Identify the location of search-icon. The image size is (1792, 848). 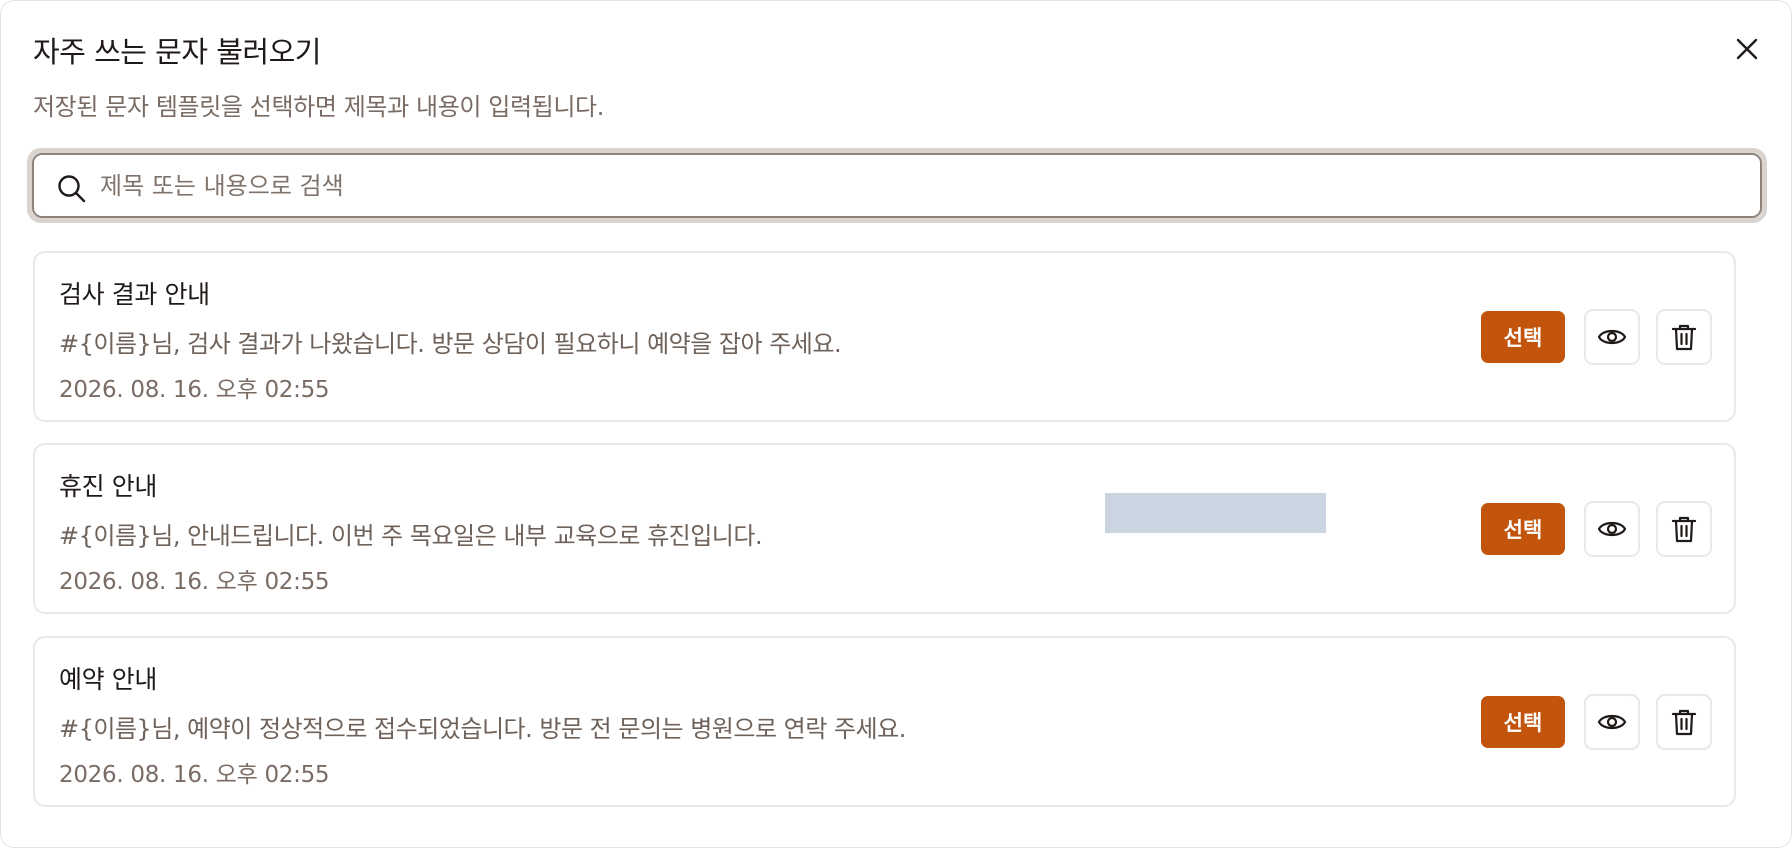
(72, 189).